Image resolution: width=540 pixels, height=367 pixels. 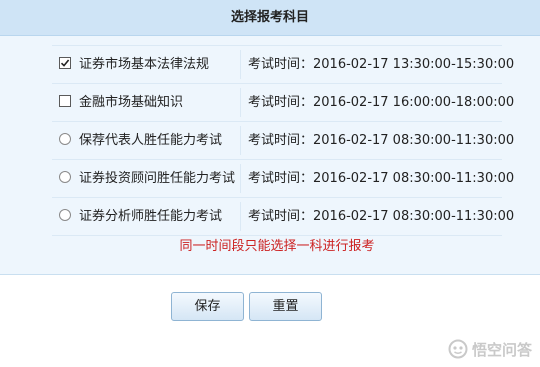 What do you see at coordinates (65, 177) in the screenshot?
I see `subject-4-radio` at bounding box center [65, 177].